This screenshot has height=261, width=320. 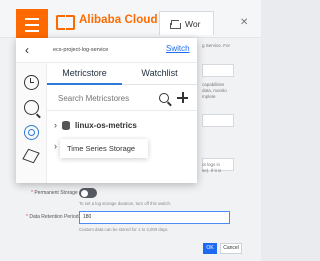 I want to click on popup-header: ‹ ecs-project-log-service Switch, so click(x=106, y=50).